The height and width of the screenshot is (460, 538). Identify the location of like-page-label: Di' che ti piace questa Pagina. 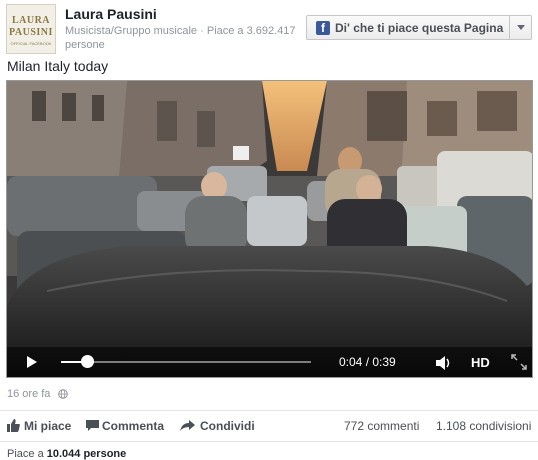
(419, 28).